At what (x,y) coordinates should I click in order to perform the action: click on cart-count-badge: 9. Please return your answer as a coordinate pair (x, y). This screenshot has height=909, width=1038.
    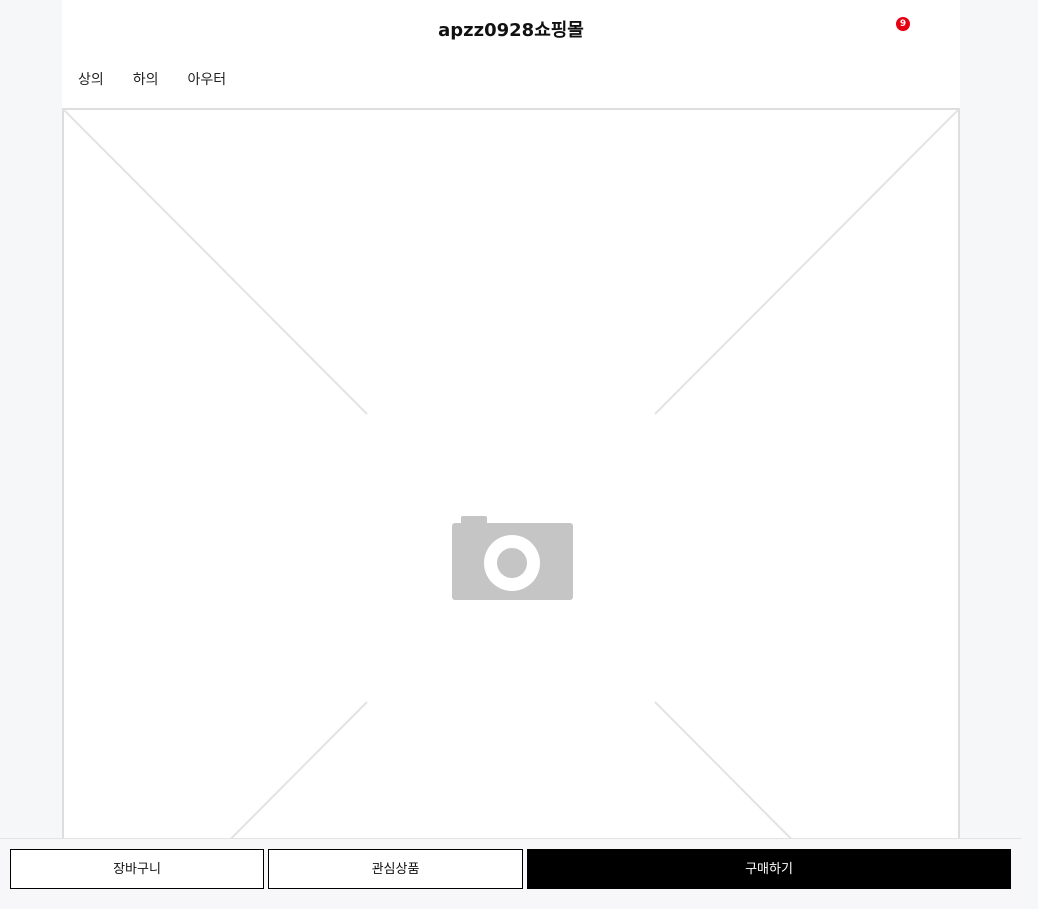
    Looking at the image, I should click on (903, 24).